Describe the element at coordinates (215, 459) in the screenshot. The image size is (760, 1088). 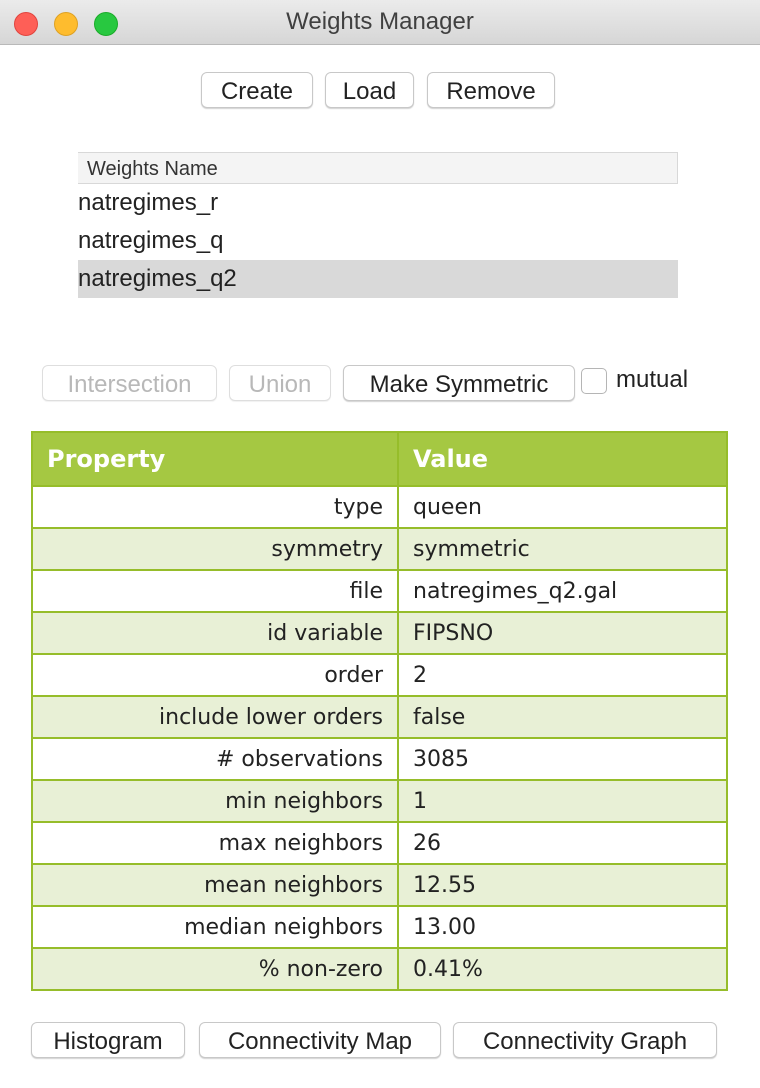
I see `property-column-header: Property` at that location.